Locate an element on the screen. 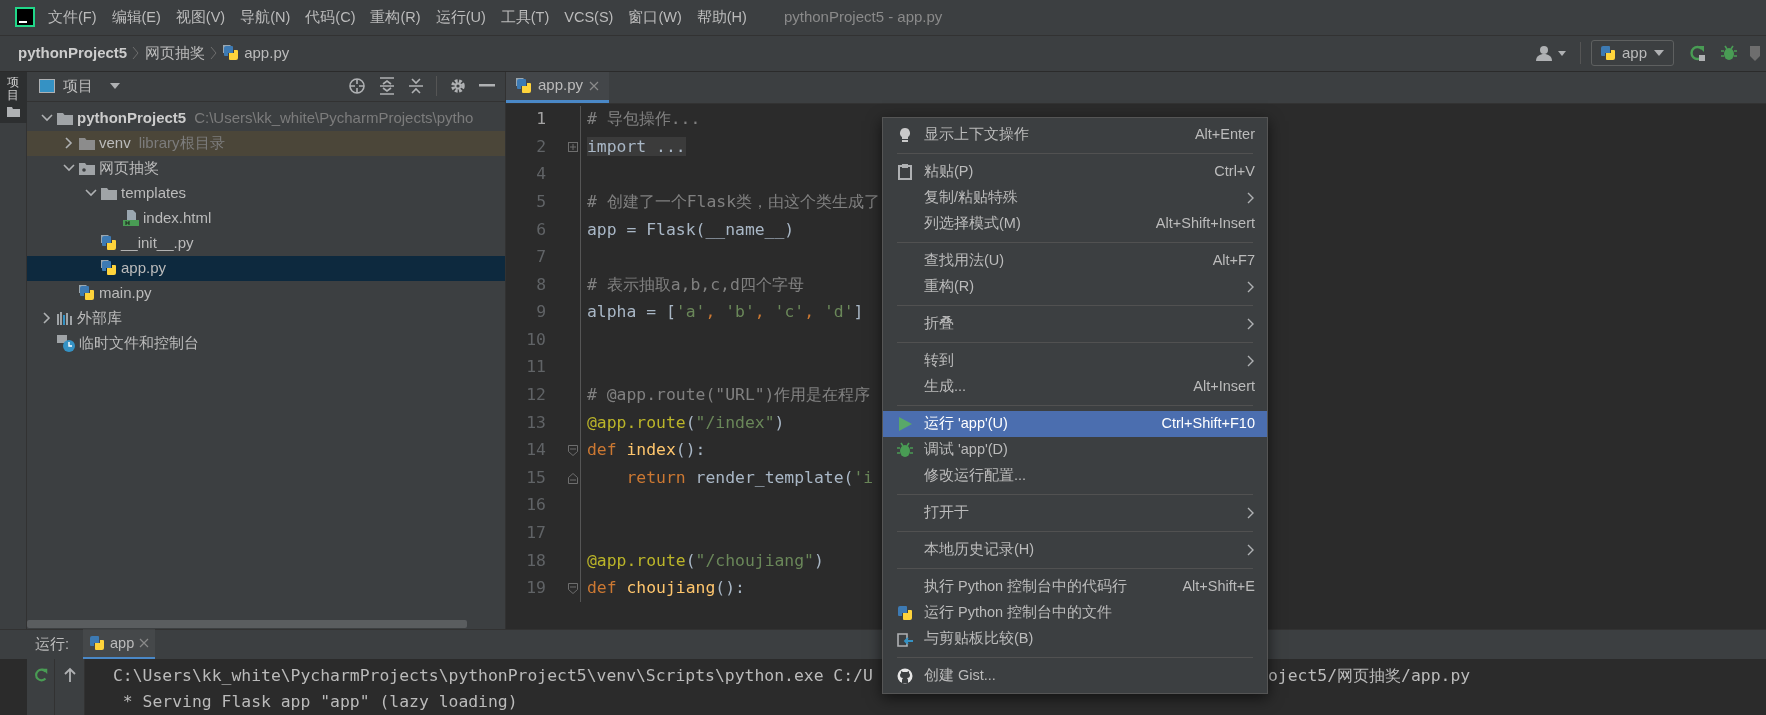 This screenshot has width=1766, height=715. shortcut-label: Alt+Shift+Insert is located at coordinates (1205, 224).